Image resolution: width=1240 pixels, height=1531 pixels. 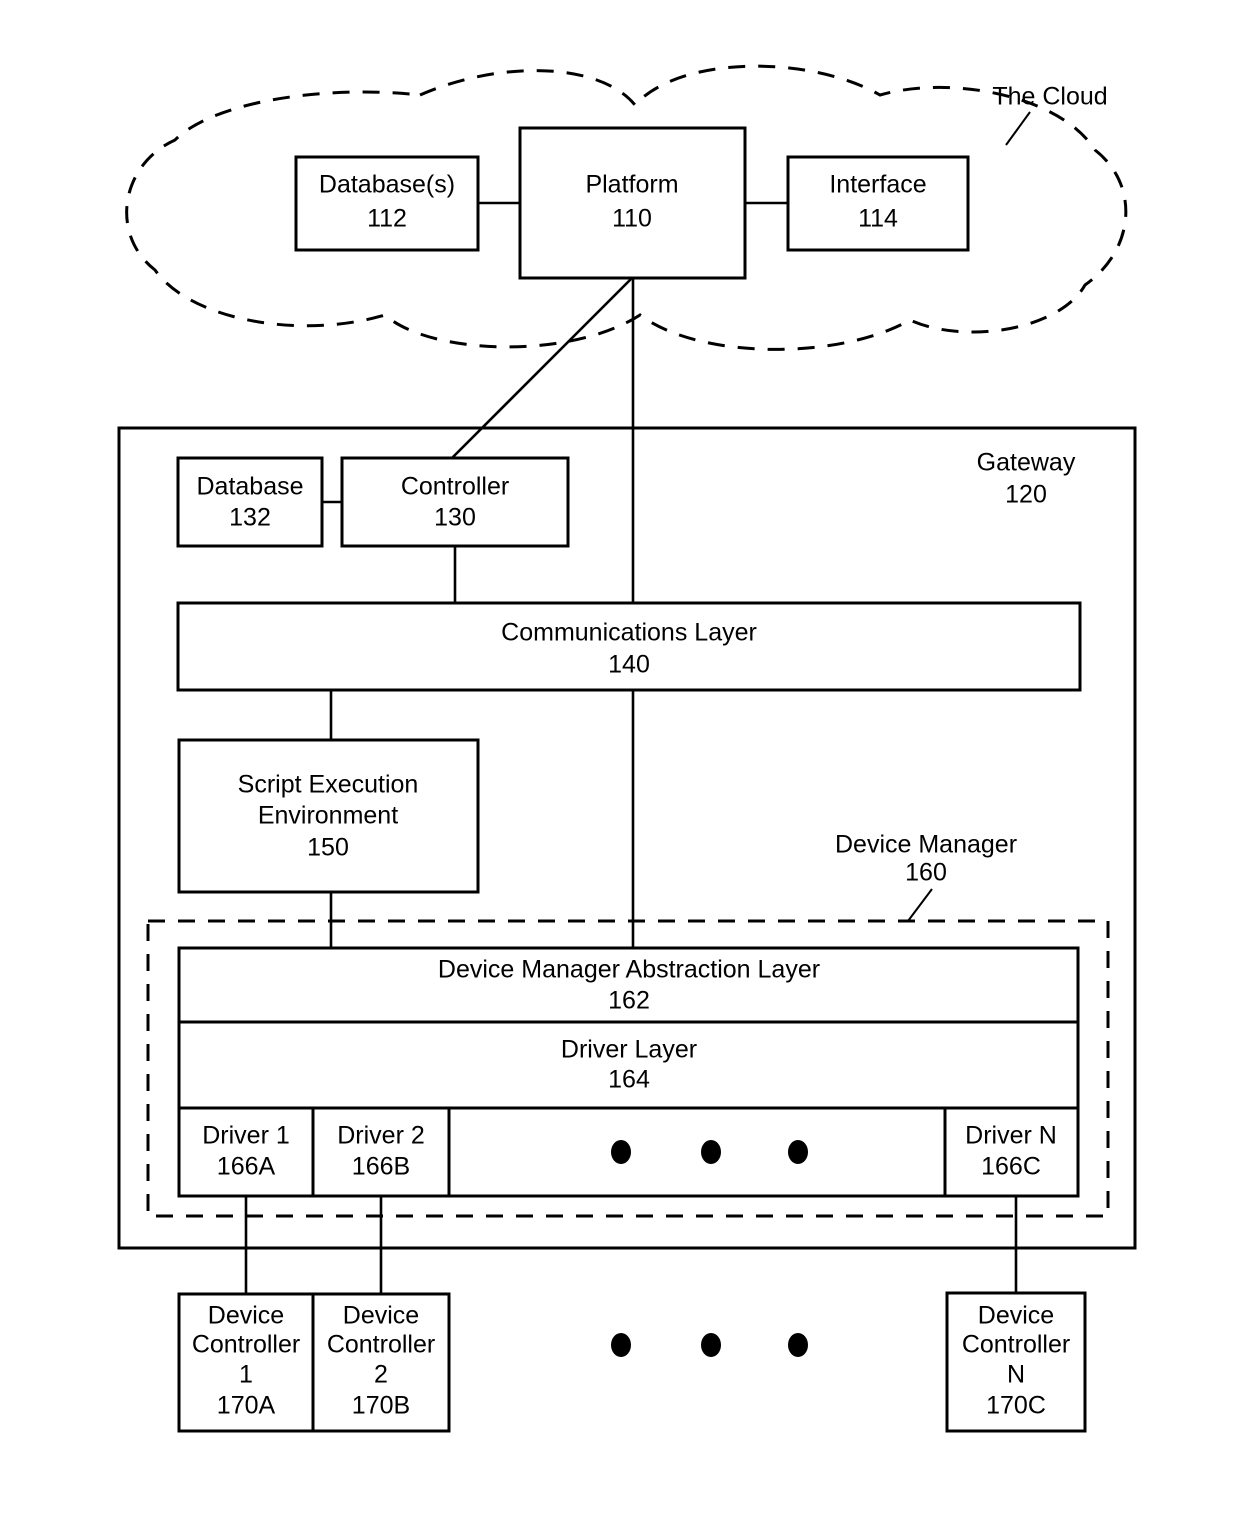 I want to click on device-controller-2-line3: 2, so click(x=381, y=1375).